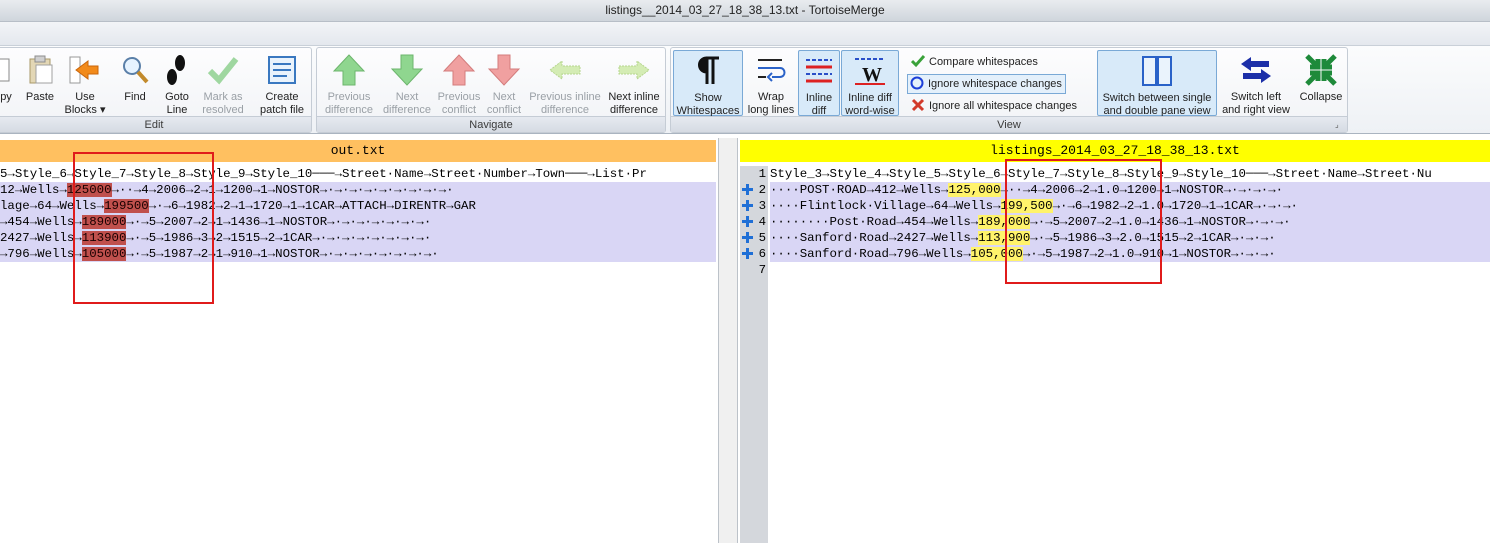 Image resolution: width=1490 pixels, height=543 pixels. Describe the element at coordinates (155, 124) in the screenshot. I see `ribbon-group-label-edit: Edit` at that location.